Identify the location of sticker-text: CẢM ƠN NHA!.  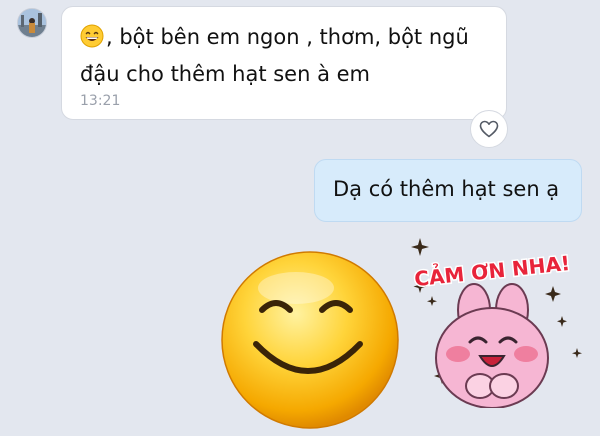
(492, 270).